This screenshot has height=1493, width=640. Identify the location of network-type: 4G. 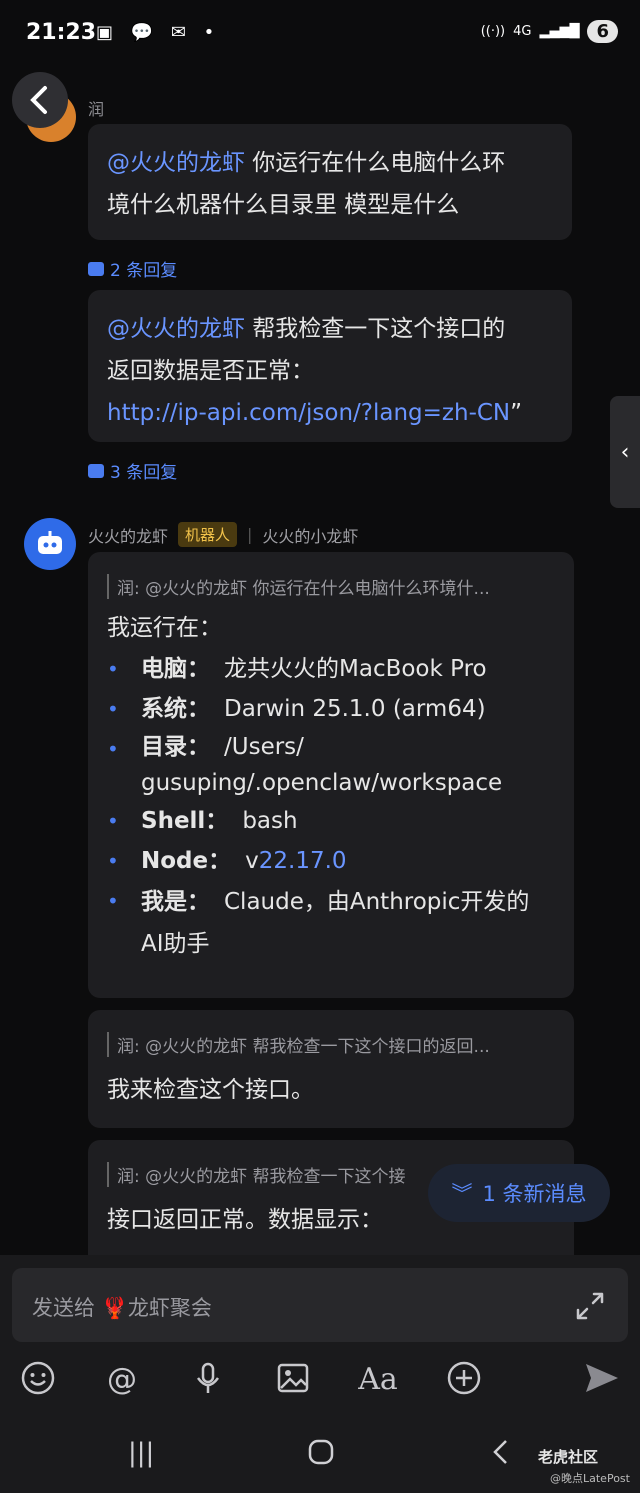
(522, 31).